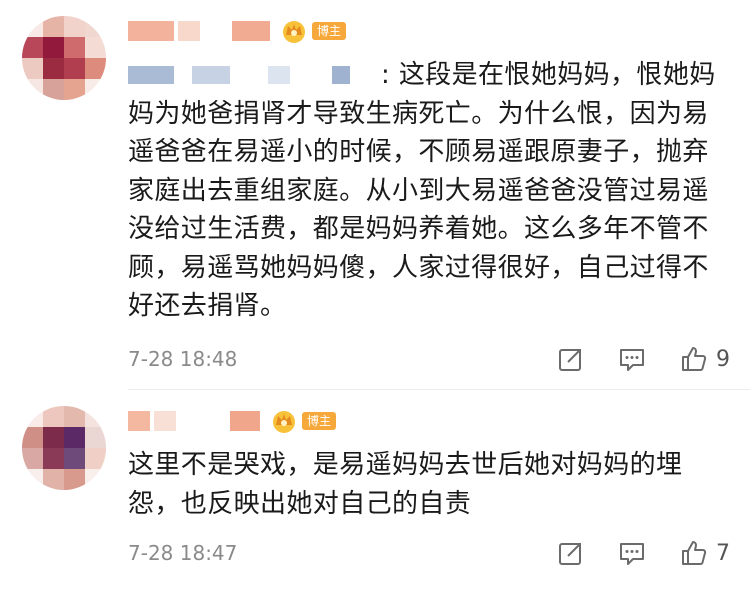 This screenshot has width=750, height=590. I want to click on like-button: 7, so click(705, 553).